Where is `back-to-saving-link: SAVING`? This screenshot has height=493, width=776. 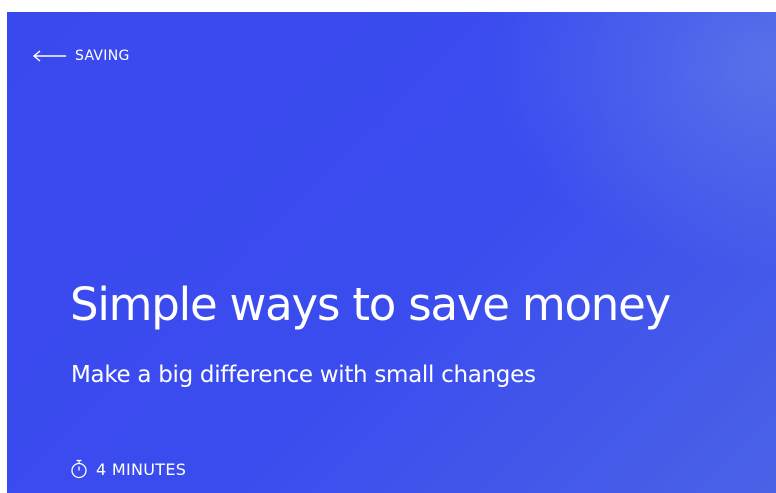
back-to-saving-link: SAVING is located at coordinates (81, 56).